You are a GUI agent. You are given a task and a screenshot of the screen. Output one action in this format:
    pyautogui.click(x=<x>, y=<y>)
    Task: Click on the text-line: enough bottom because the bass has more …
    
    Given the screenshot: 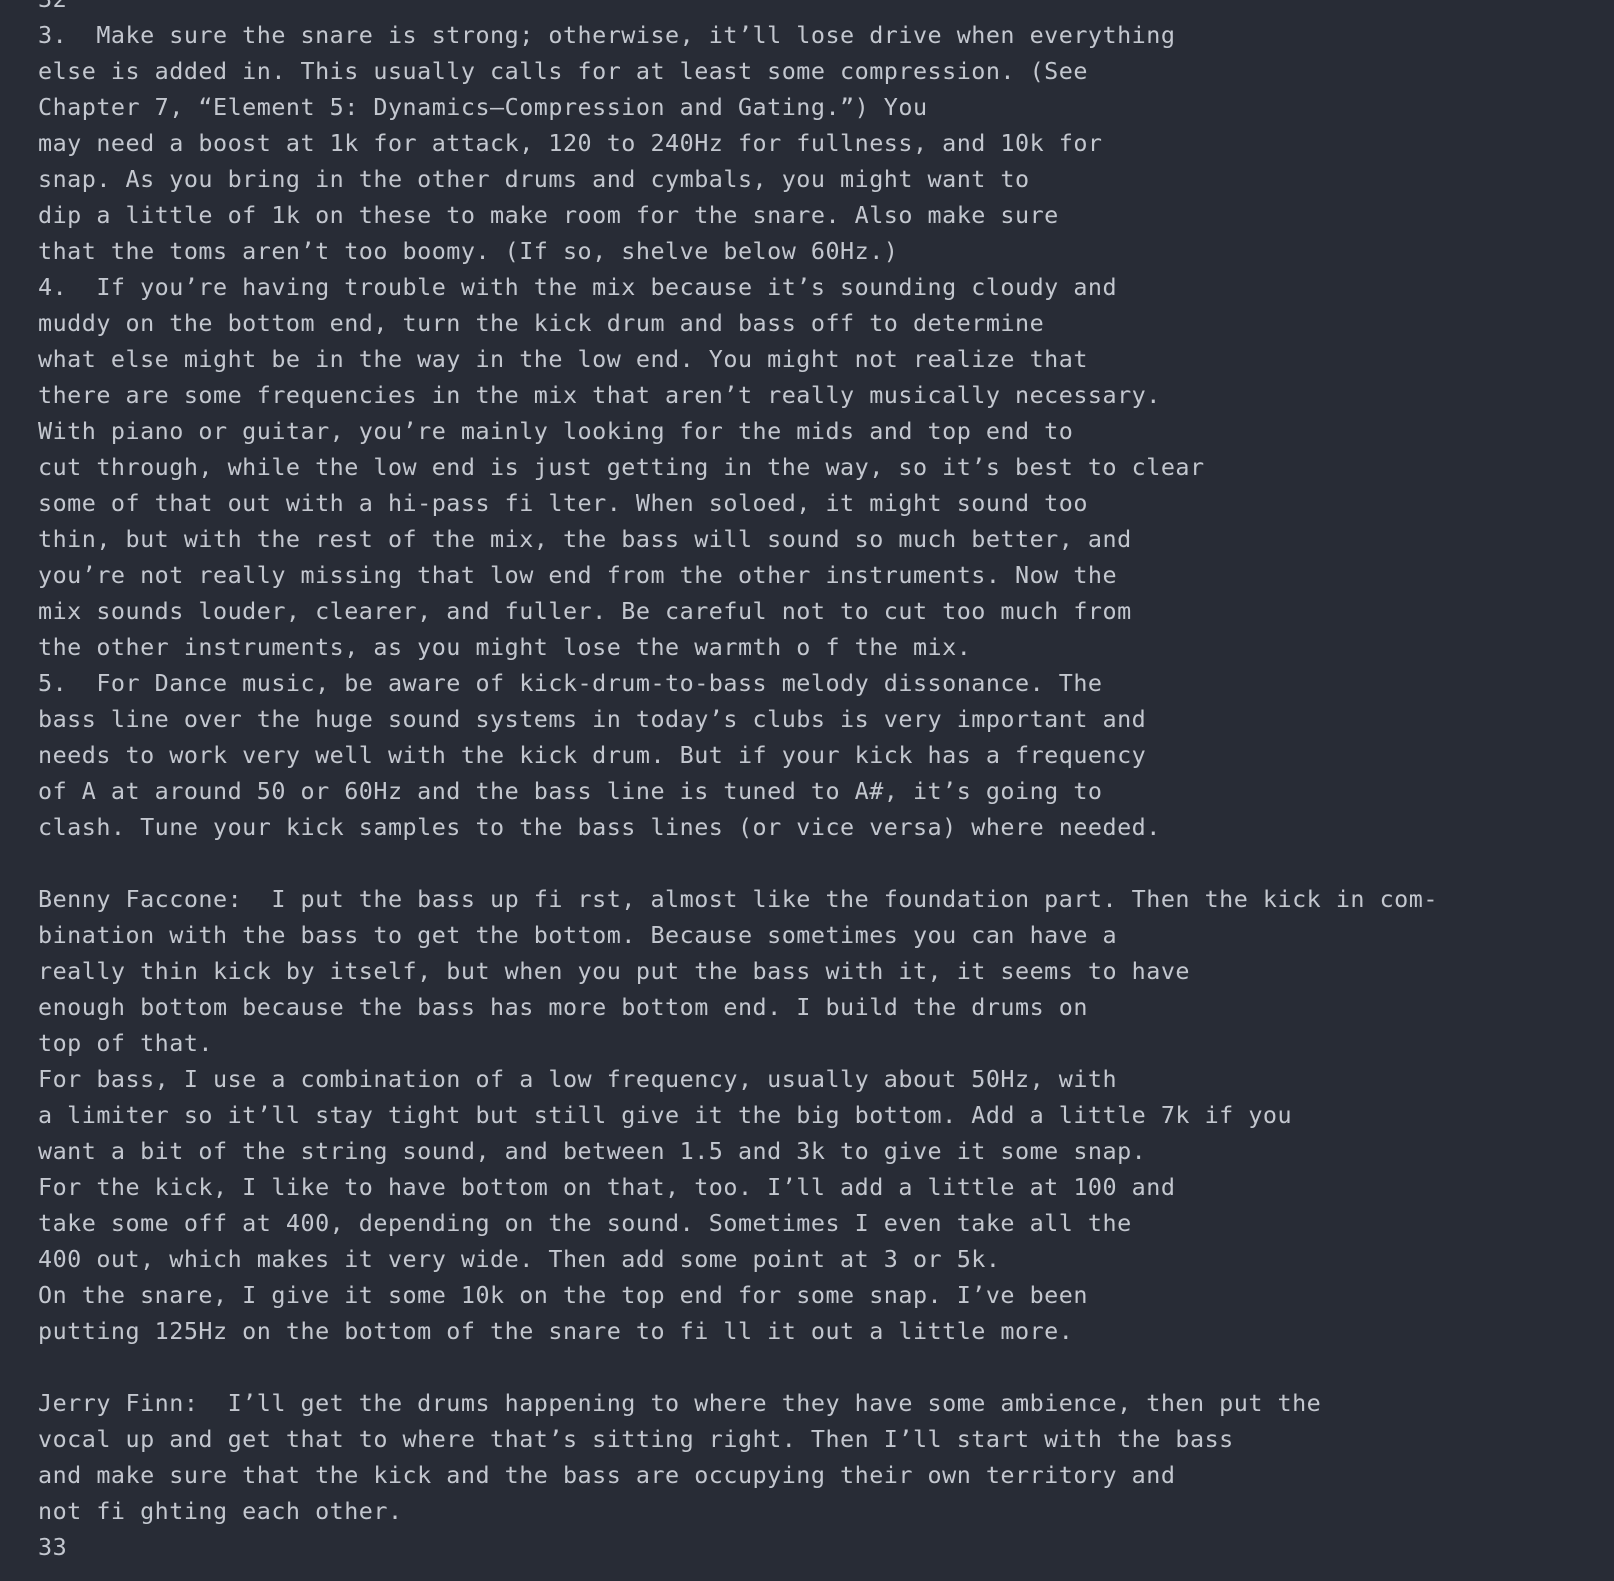 What is the action you would take?
    pyautogui.click(x=563, y=1007)
    